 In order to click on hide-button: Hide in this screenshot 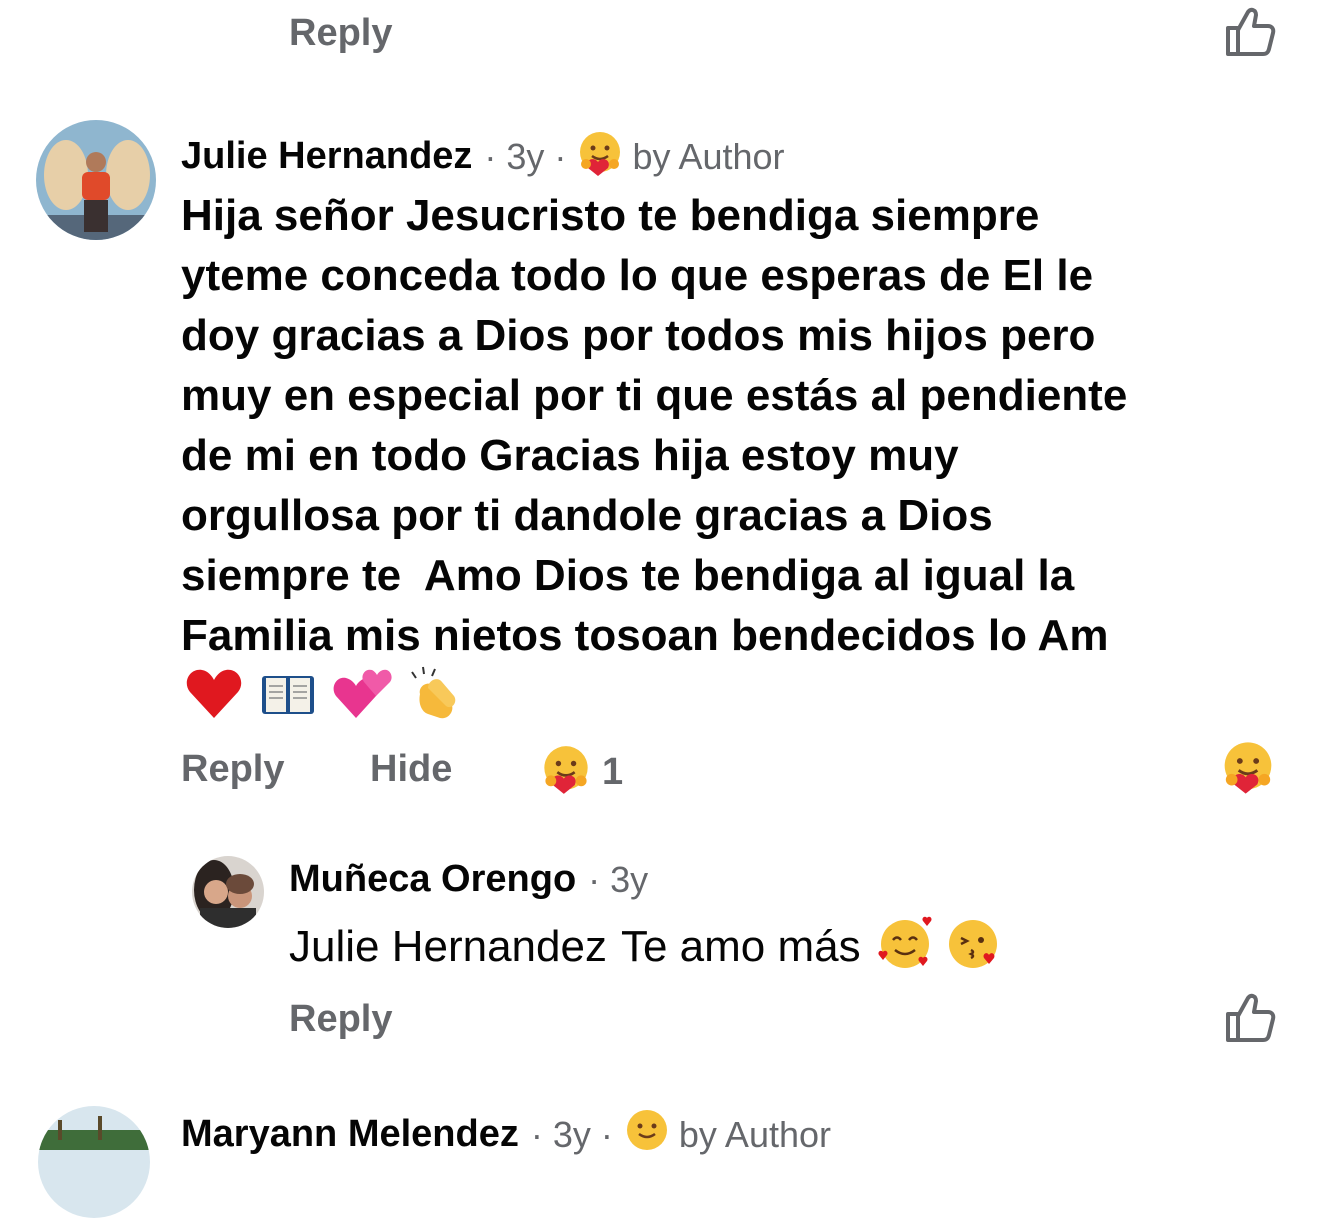, I will do `click(411, 769)`.